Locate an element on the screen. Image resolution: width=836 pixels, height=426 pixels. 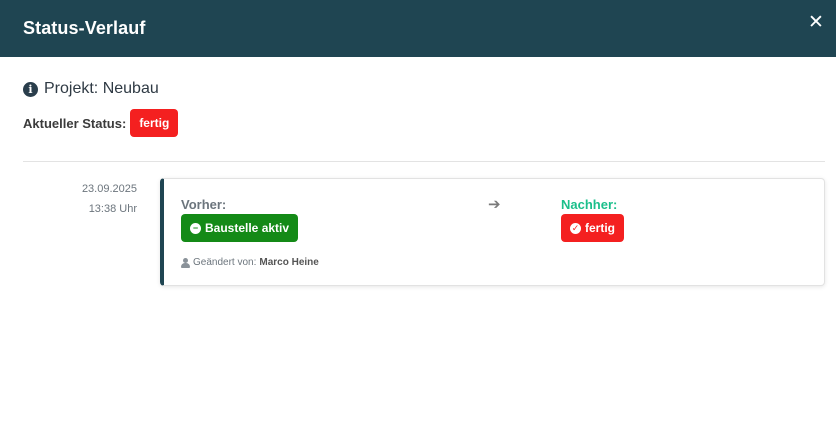
before-status-badge: − Baustelle aktiv is located at coordinates (240, 228).